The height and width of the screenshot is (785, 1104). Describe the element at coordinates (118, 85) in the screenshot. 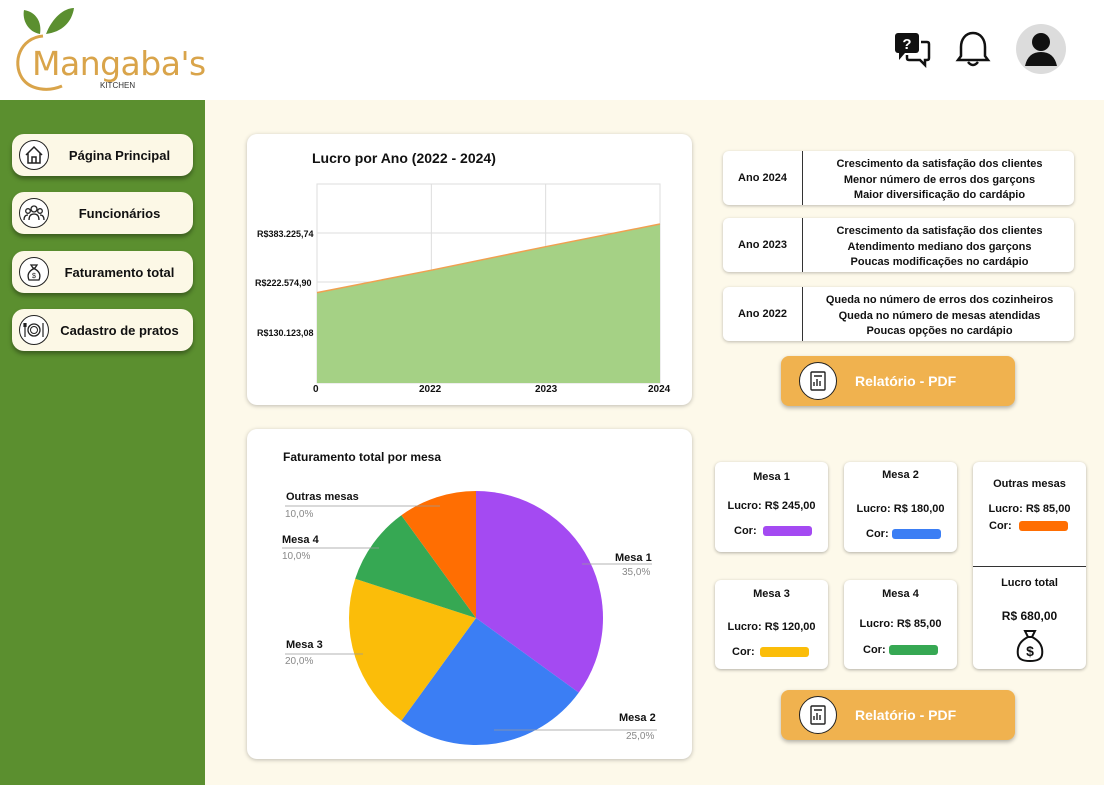

I see `brand-sub: KITCHEN` at that location.